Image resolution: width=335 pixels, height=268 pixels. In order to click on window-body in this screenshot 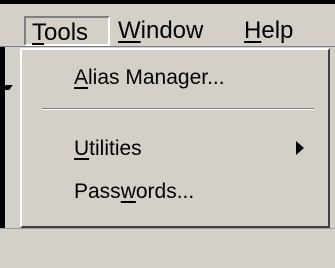, I will do `click(167, 248)`.